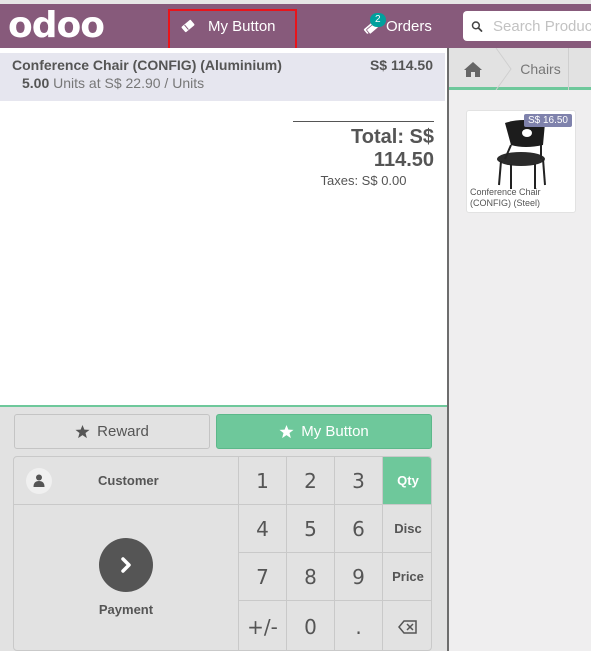  What do you see at coordinates (359, 481) in the screenshot?
I see `numpad-key-3: 3` at bounding box center [359, 481].